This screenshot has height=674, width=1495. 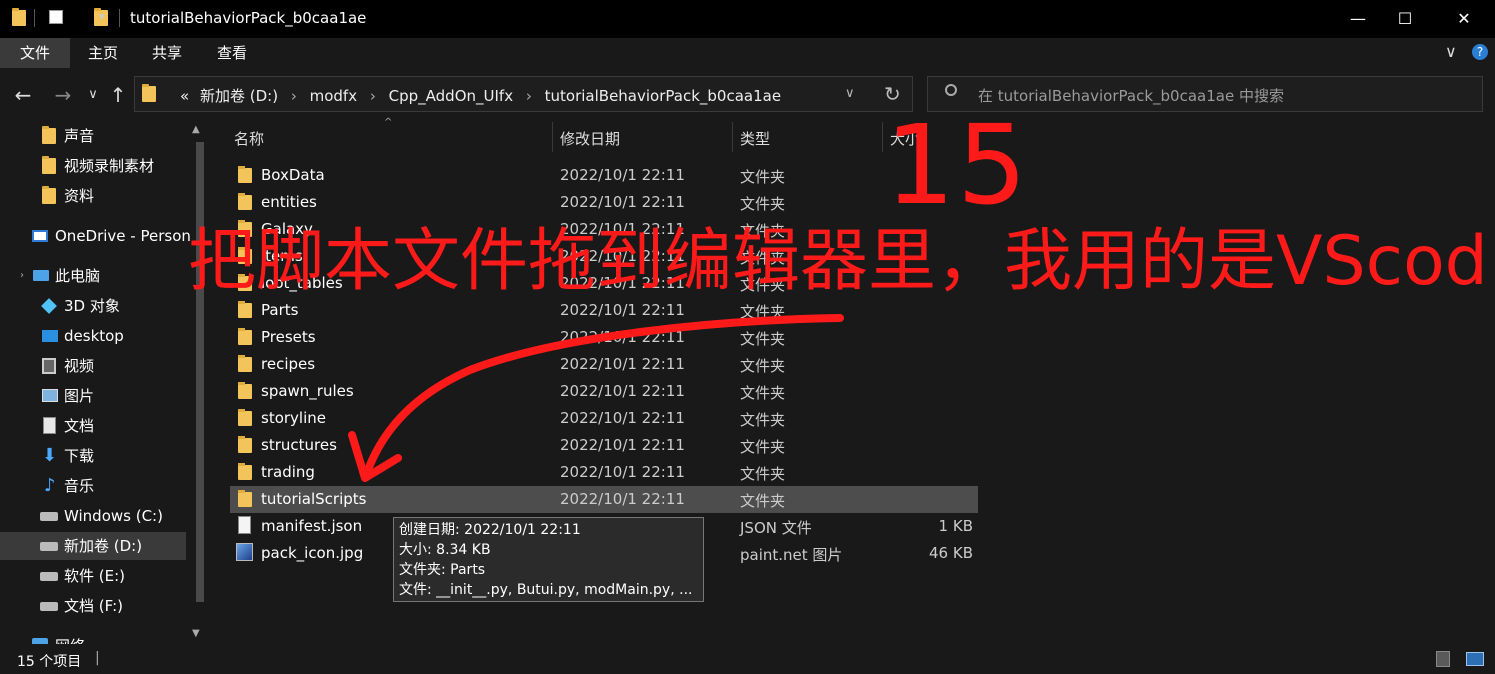 What do you see at coordinates (244, 525) in the screenshot?
I see `json-file-icon` at bounding box center [244, 525].